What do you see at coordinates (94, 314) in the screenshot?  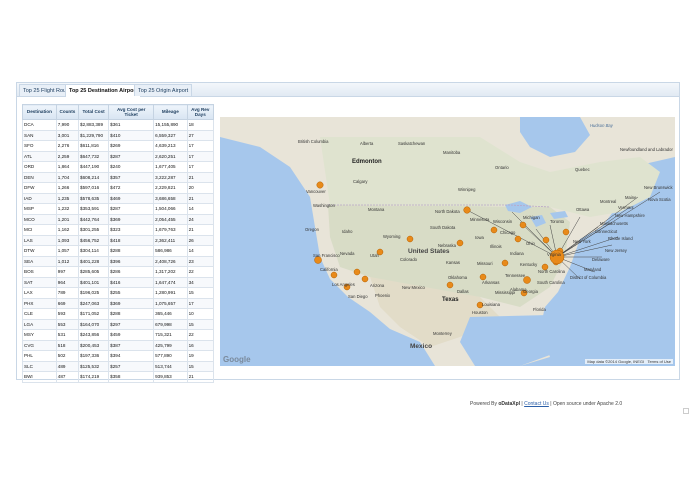 I see `table-cell: $171,052` at bounding box center [94, 314].